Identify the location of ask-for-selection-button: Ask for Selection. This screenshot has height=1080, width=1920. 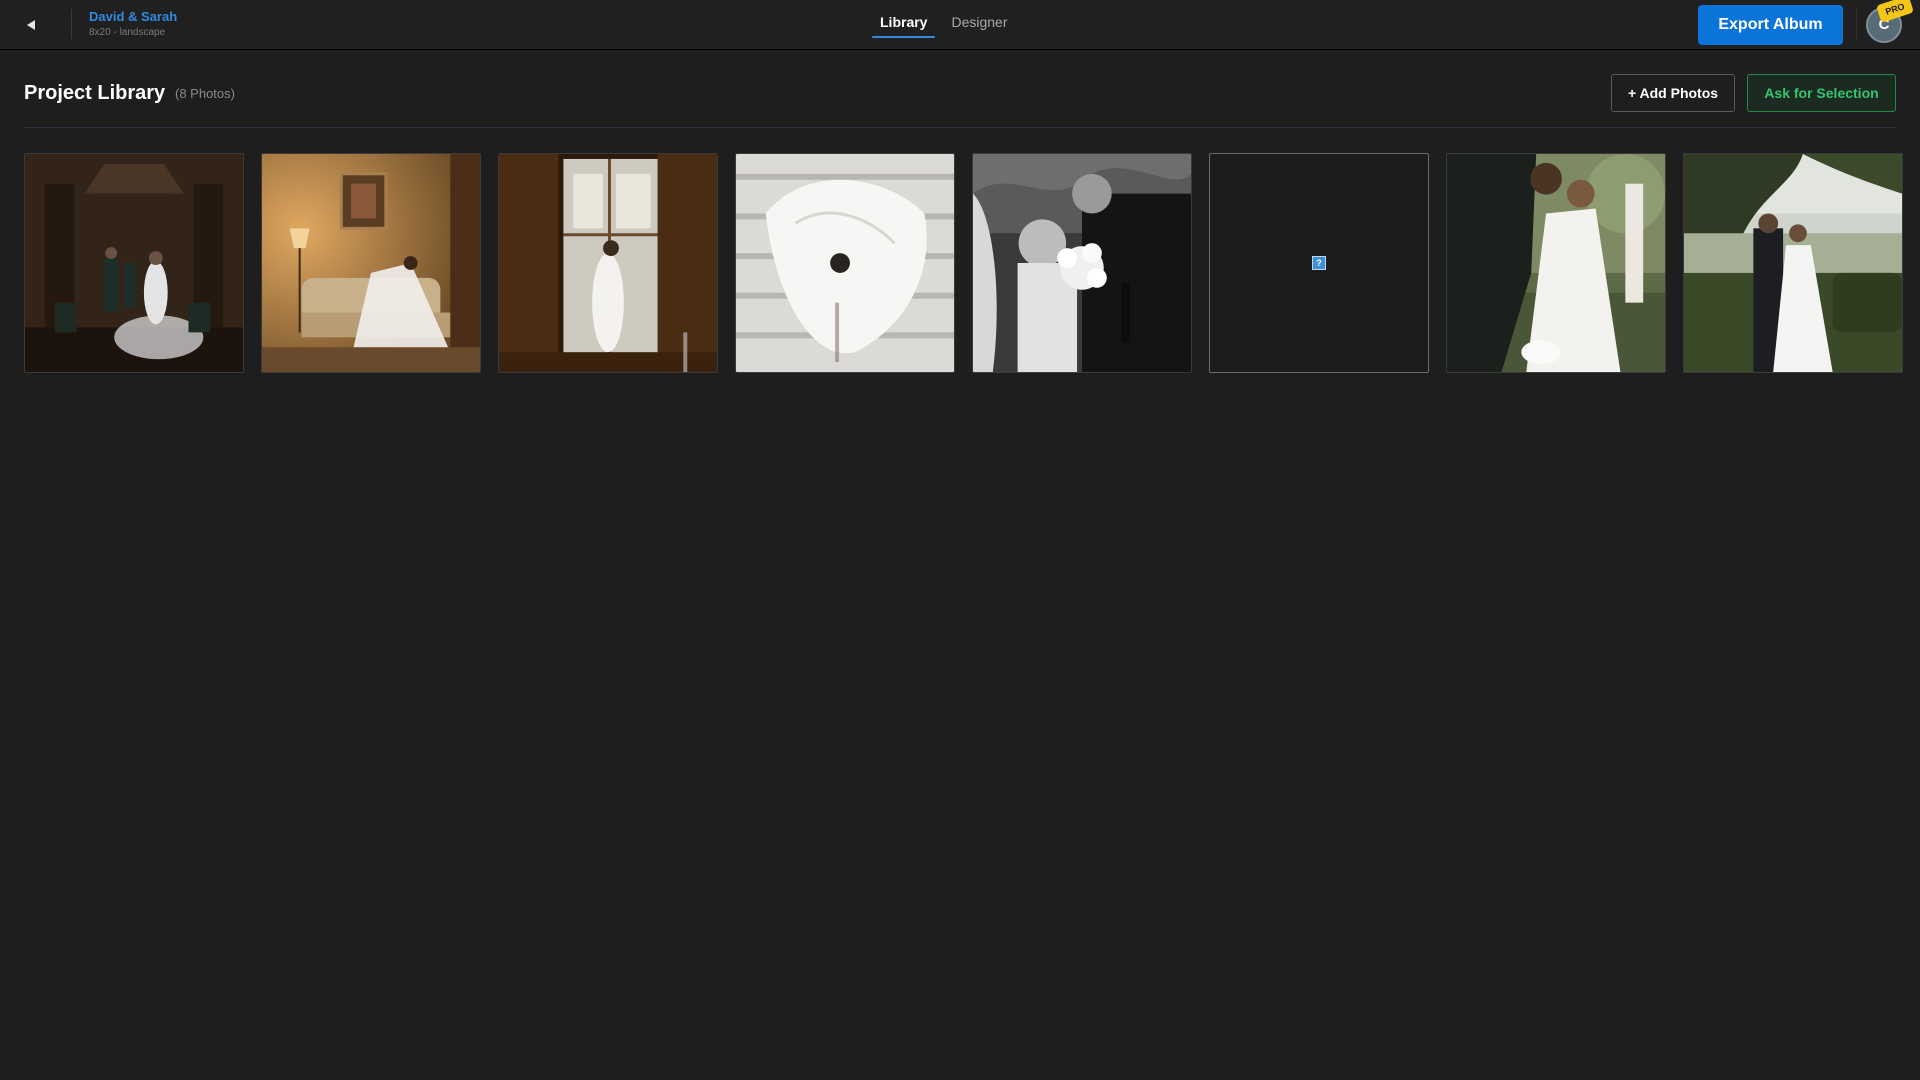
(1821, 93).